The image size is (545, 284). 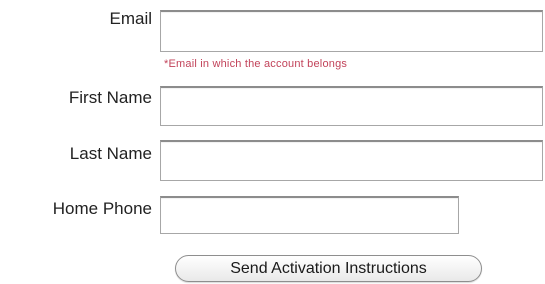 What do you see at coordinates (110, 97) in the screenshot?
I see `first-name-label: First Name` at bounding box center [110, 97].